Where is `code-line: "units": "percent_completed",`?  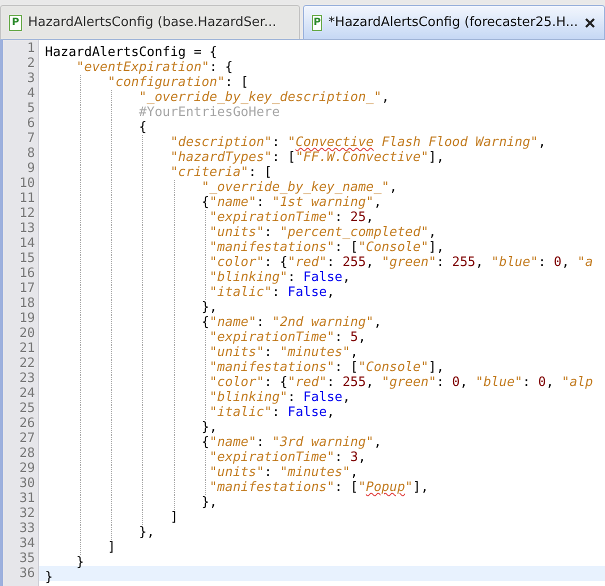
code-line: "units": "percent_completed", is located at coordinates (240, 232).